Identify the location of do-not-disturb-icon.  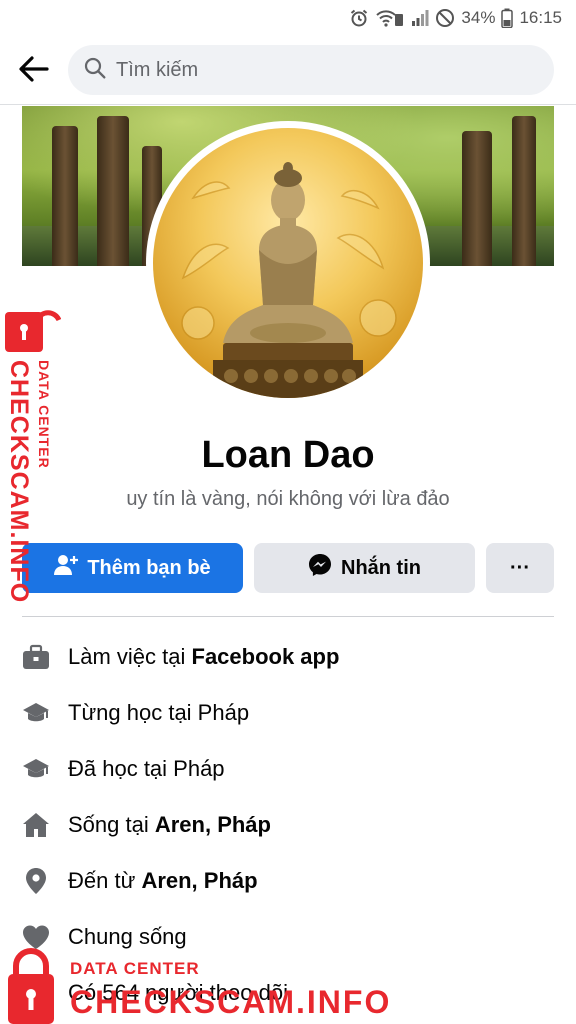
(445, 18).